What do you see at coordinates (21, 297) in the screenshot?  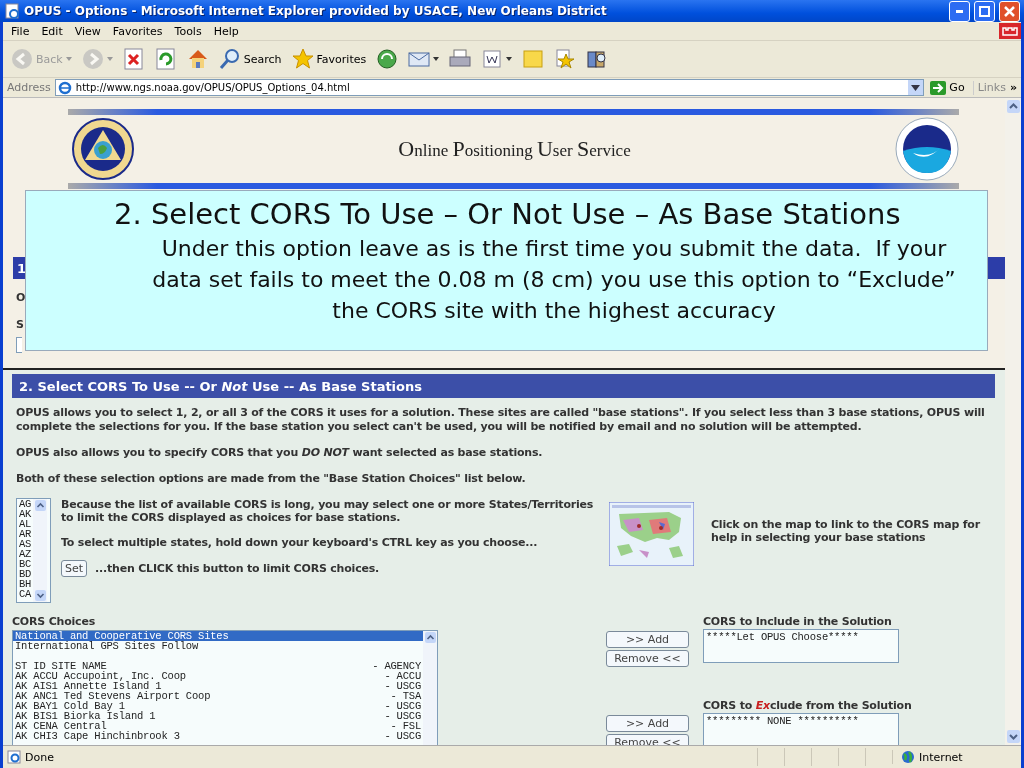 I see `option-label: O` at bounding box center [21, 297].